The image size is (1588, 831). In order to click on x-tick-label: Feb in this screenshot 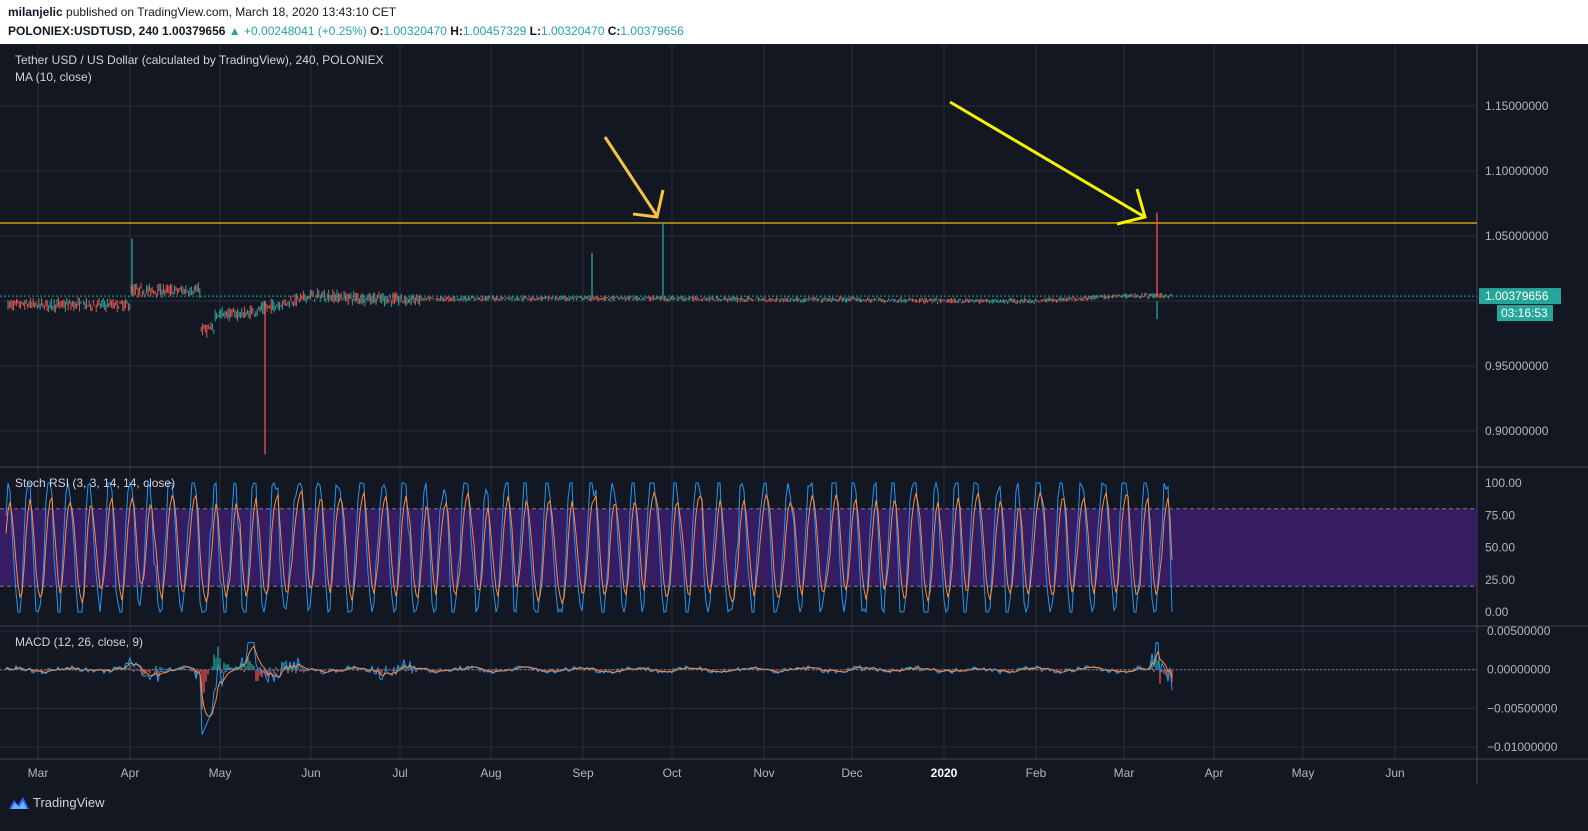, I will do `click(1036, 773)`.